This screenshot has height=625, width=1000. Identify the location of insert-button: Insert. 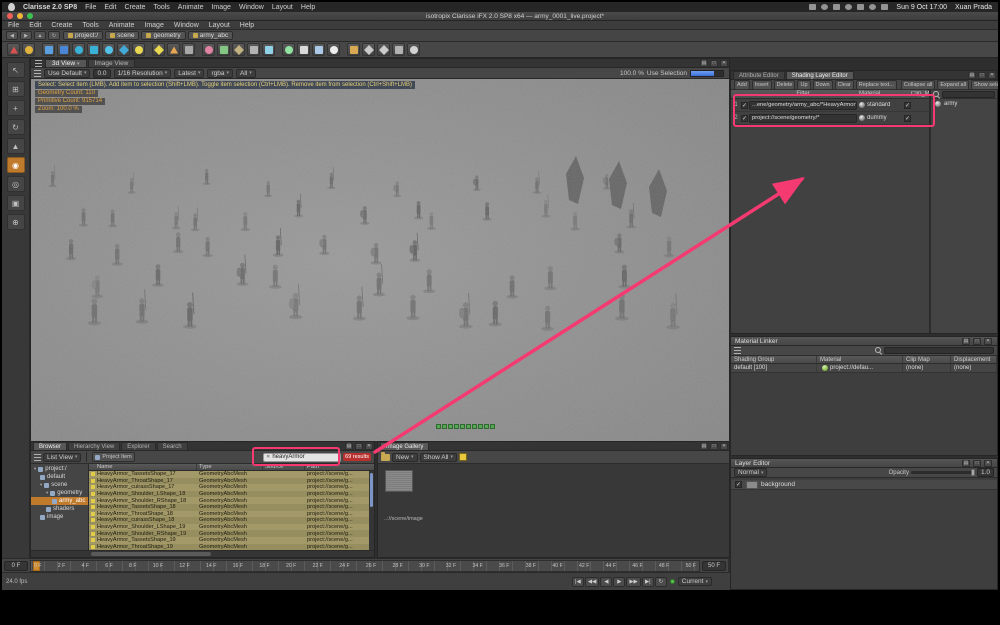
(761, 84).